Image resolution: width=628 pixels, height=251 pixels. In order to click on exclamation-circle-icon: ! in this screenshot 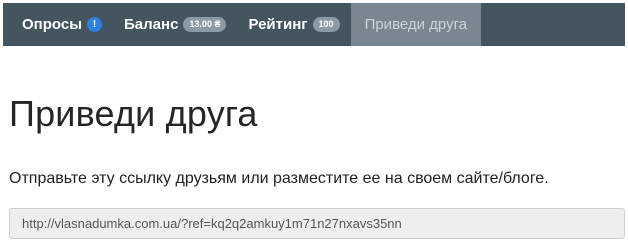, I will do `click(95, 24)`.